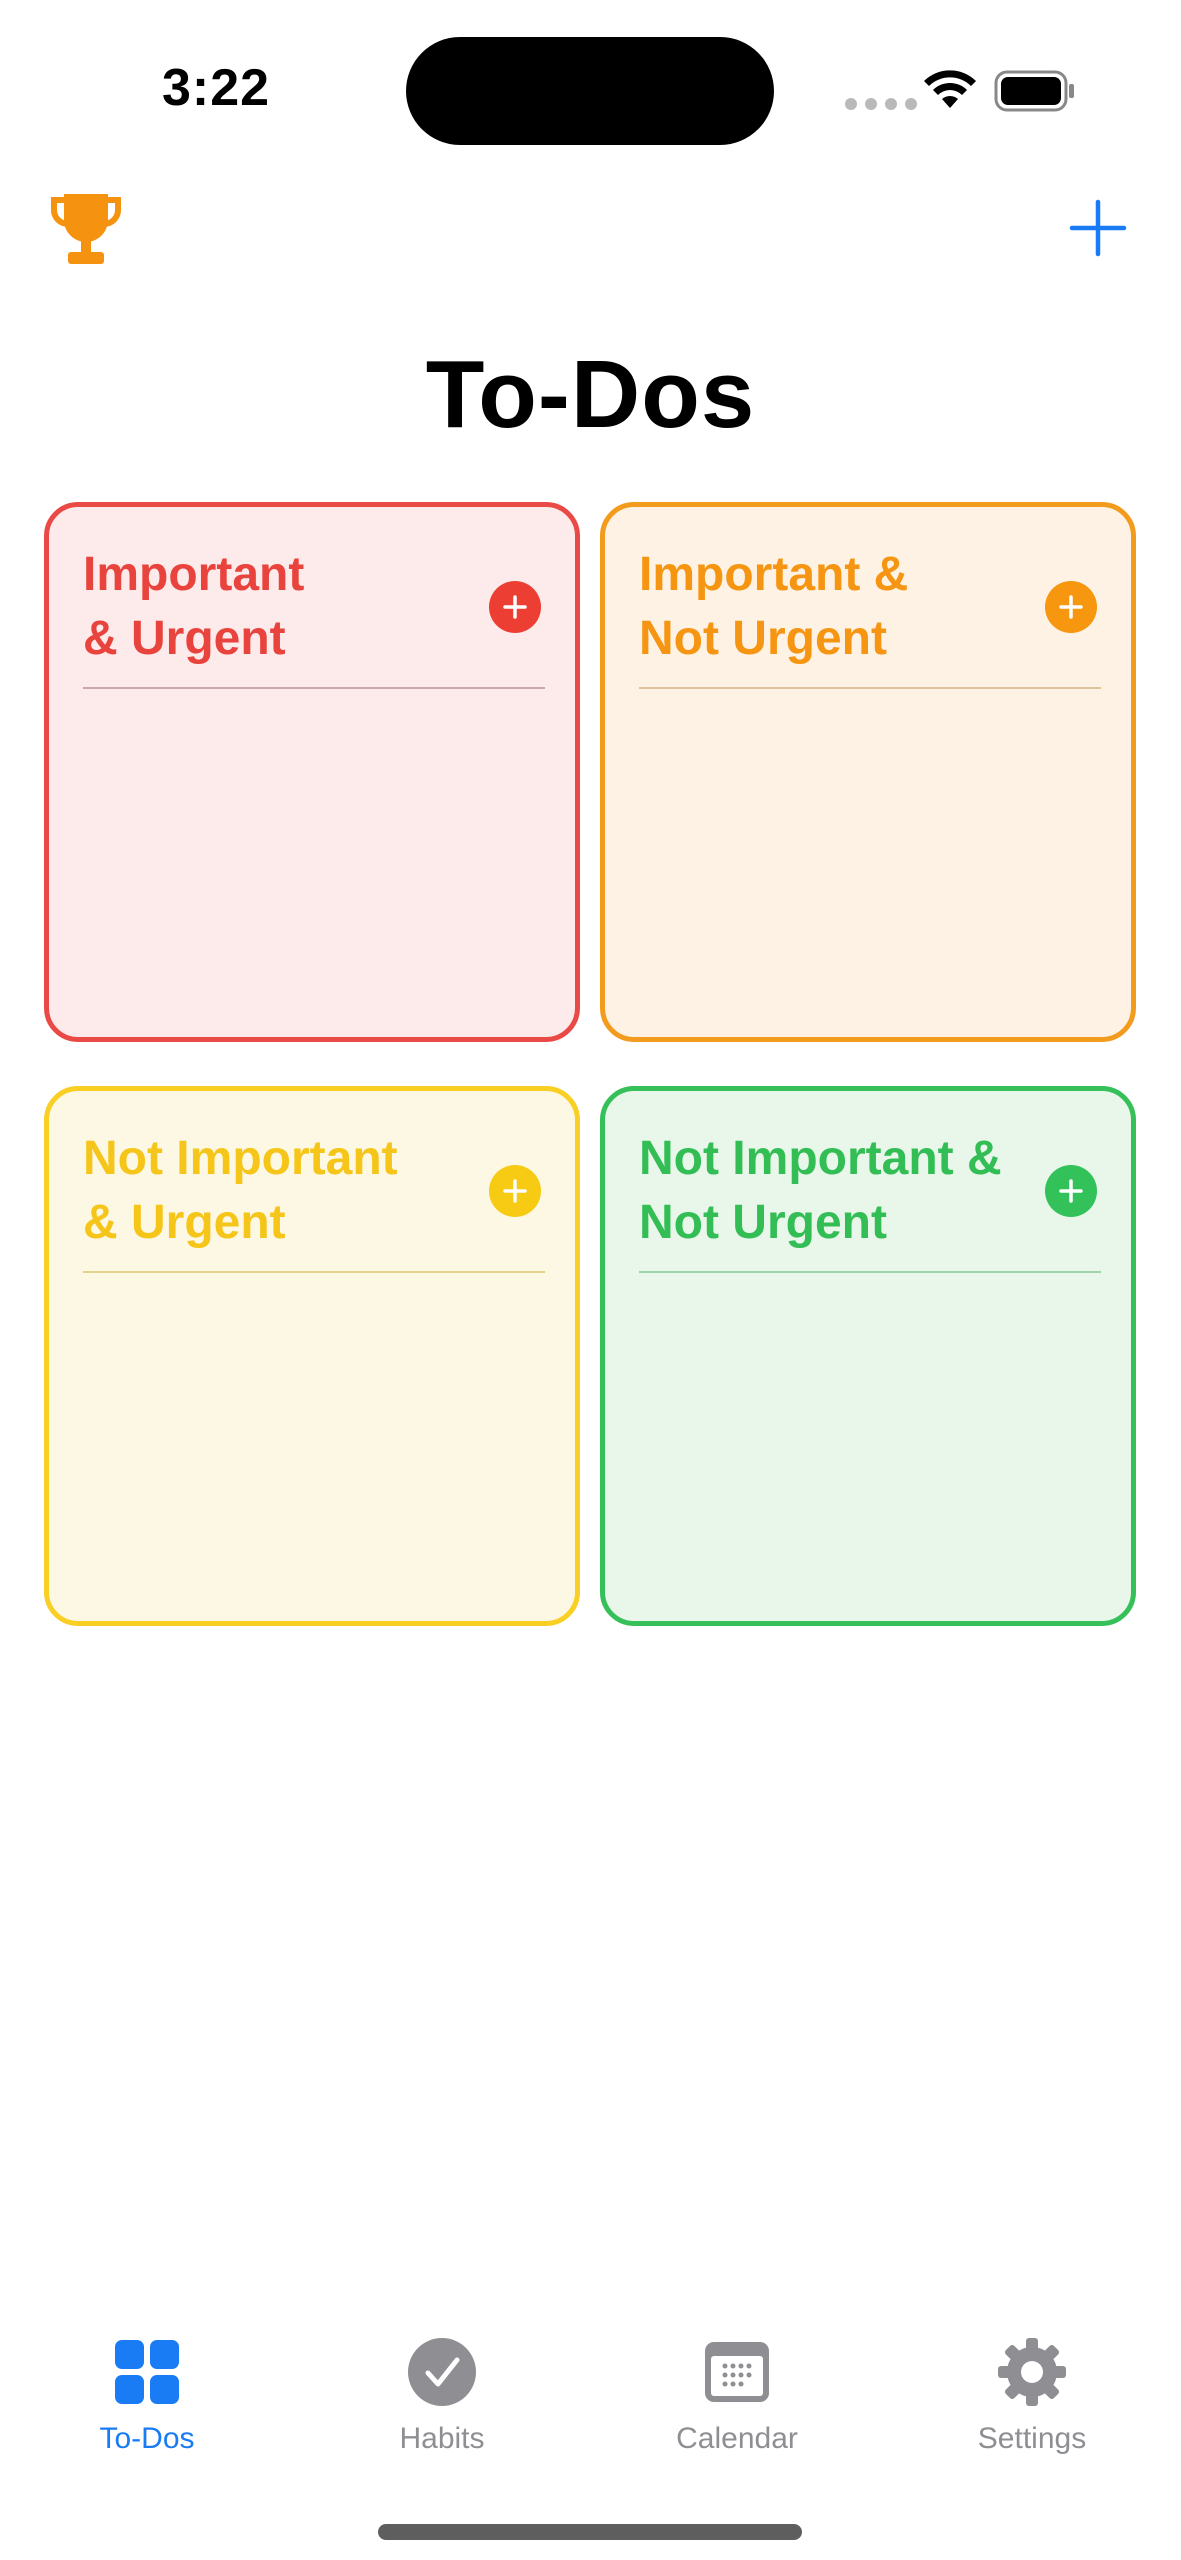  I want to click on page-title: To-Dos, so click(590, 394).